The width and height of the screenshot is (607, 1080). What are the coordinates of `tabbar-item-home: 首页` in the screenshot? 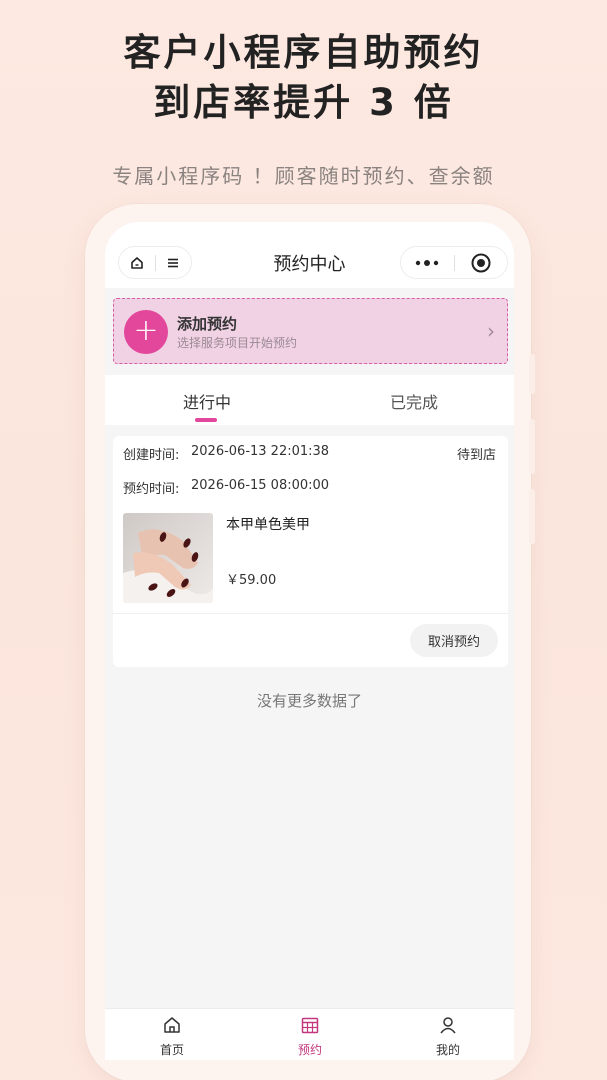 It's located at (172, 1036).